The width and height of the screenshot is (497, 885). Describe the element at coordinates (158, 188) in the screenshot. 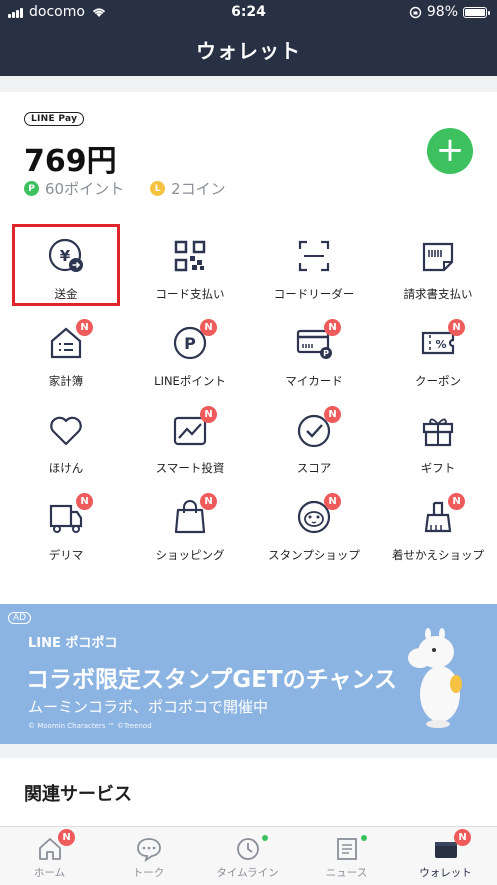

I see `coin-icon: L` at that location.